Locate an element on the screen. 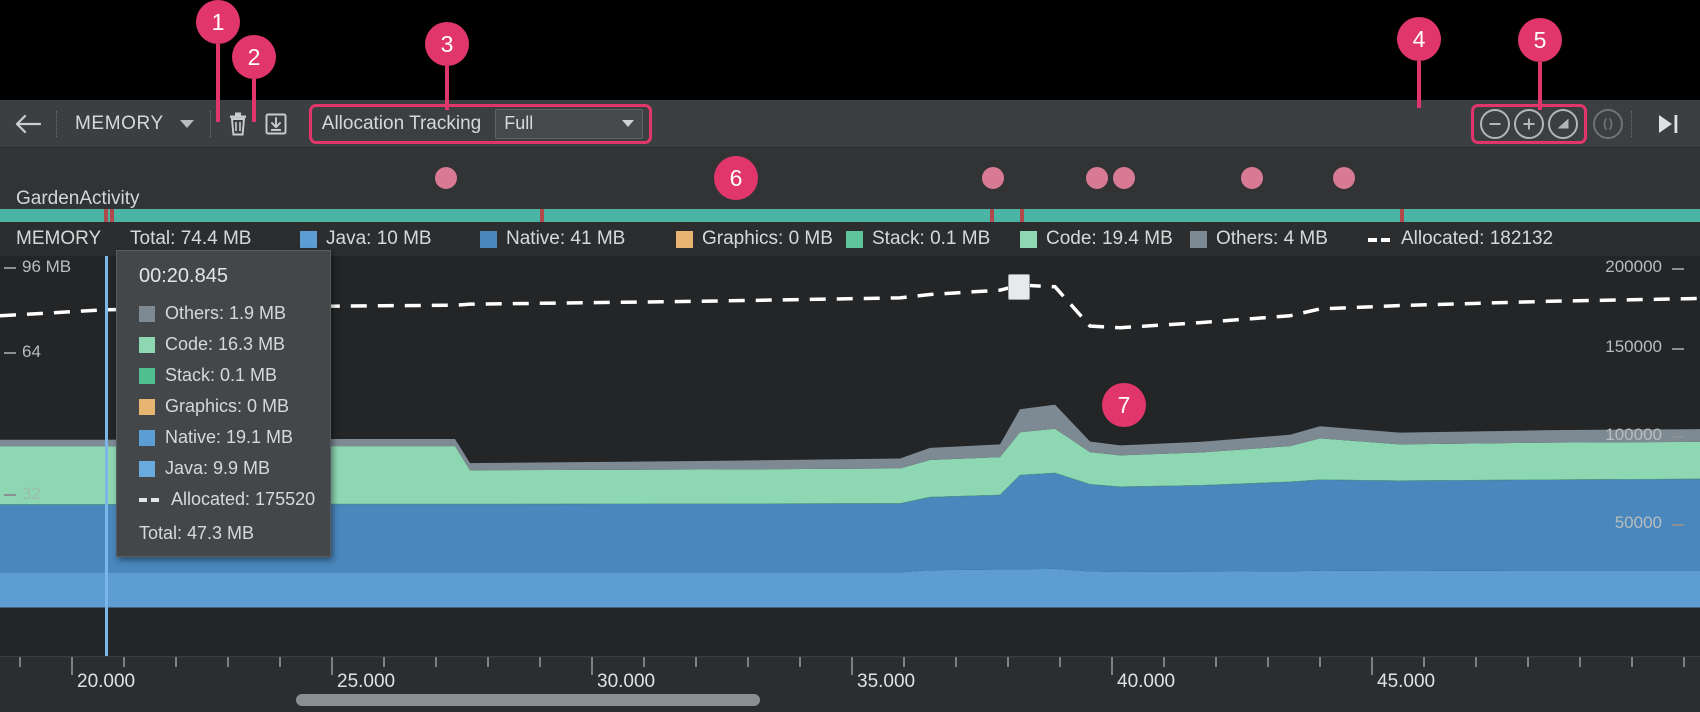 This screenshot has height=712, width=1700. reset-zoom-icon is located at coordinates (1563, 123).